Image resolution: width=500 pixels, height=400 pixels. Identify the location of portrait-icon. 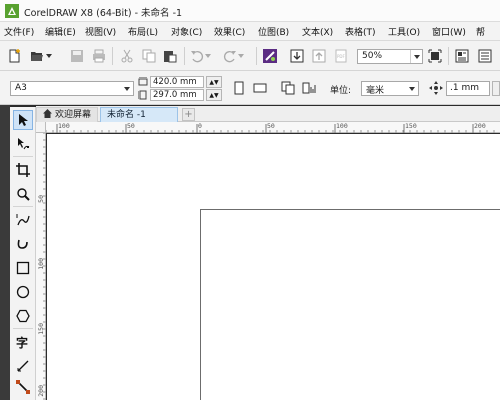
(239, 88).